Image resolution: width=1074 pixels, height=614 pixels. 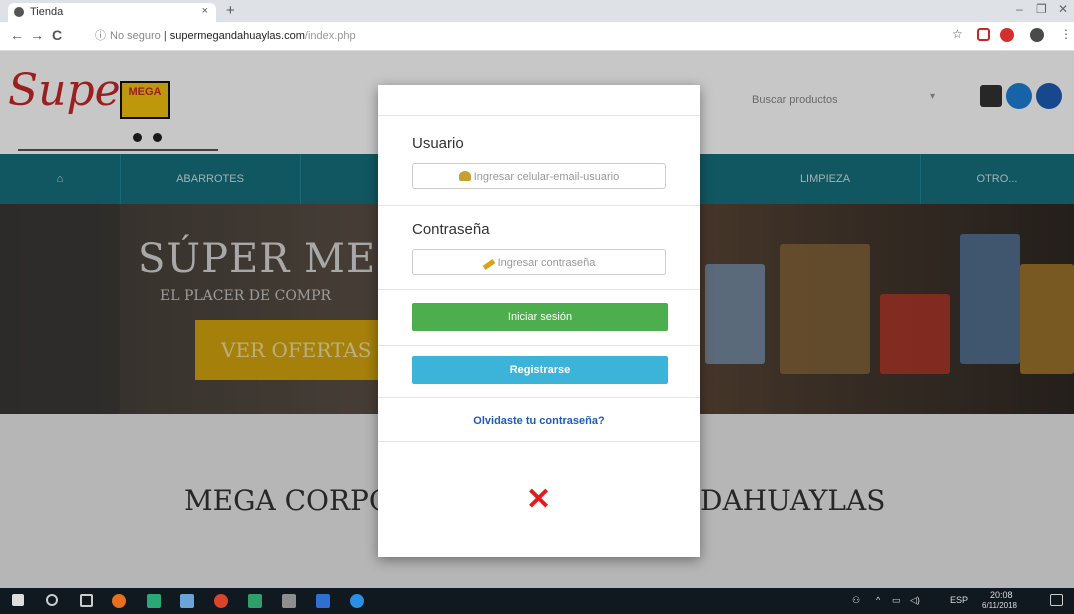 I want to click on notification-icon, so click(x=1056, y=600).